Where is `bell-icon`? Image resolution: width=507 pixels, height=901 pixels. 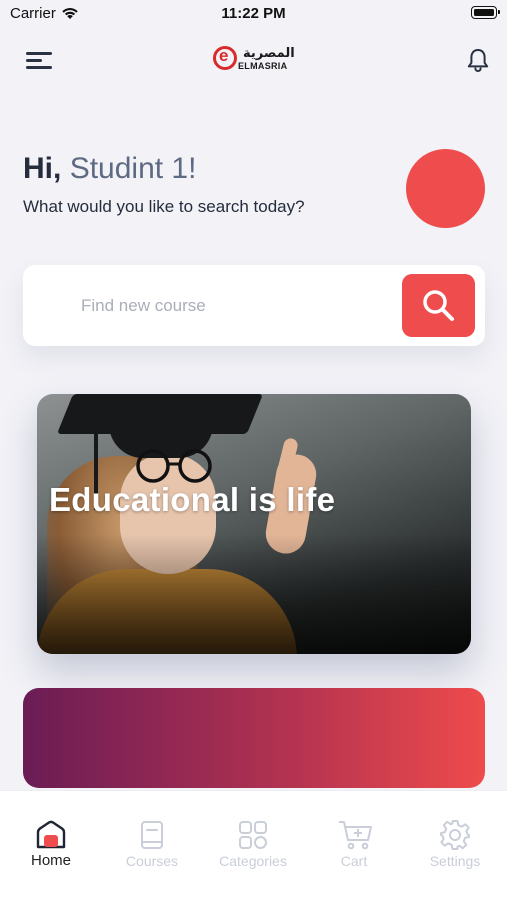 bell-icon is located at coordinates (478, 60).